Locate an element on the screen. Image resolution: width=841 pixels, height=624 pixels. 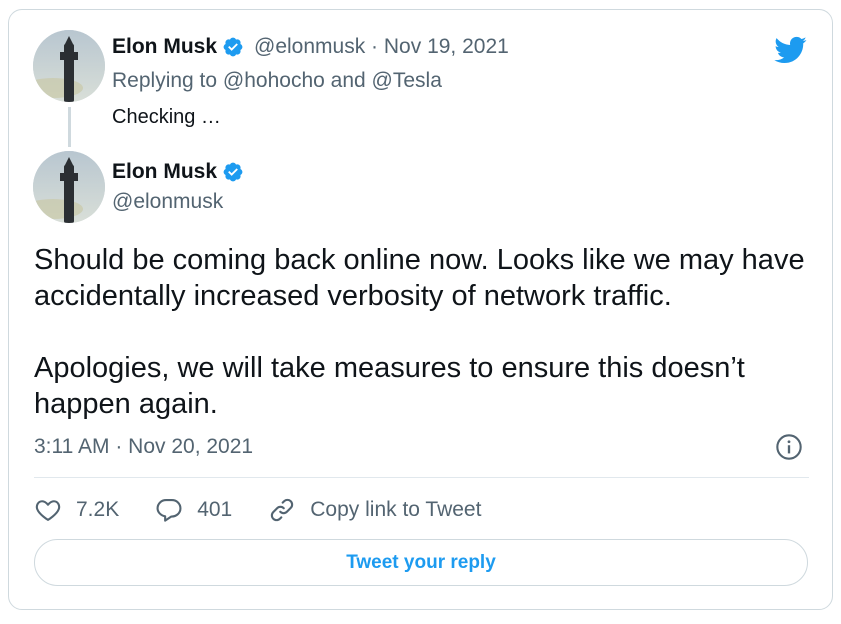
author-handle: @elonmusk is located at coordinates (167, 202).